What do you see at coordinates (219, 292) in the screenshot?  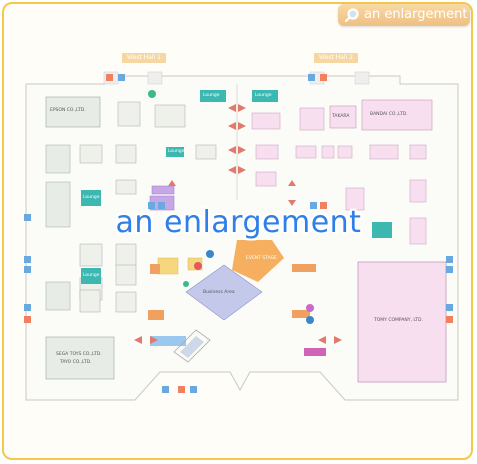 I see `business-area-label: Business Area` at bounding box center [219, 292].